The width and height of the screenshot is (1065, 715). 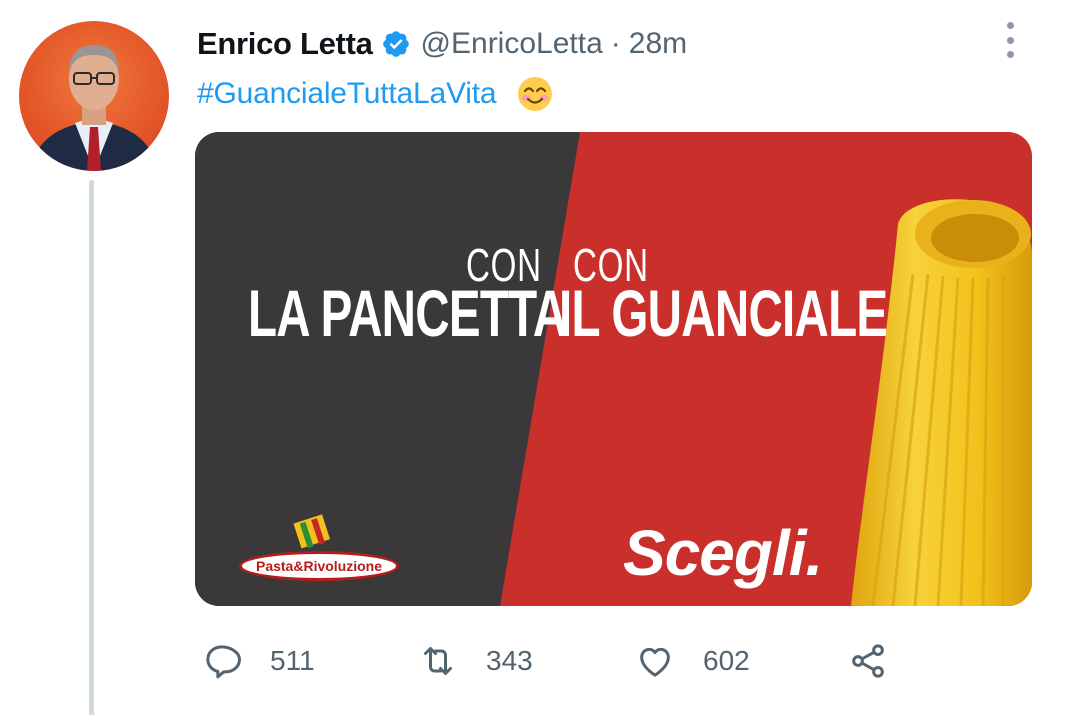 What do you see at coordinates (535, 94) in the screenshot?
I see `smiling-face-with-smiling-eyes-icon` at bounding box center [535, 94].